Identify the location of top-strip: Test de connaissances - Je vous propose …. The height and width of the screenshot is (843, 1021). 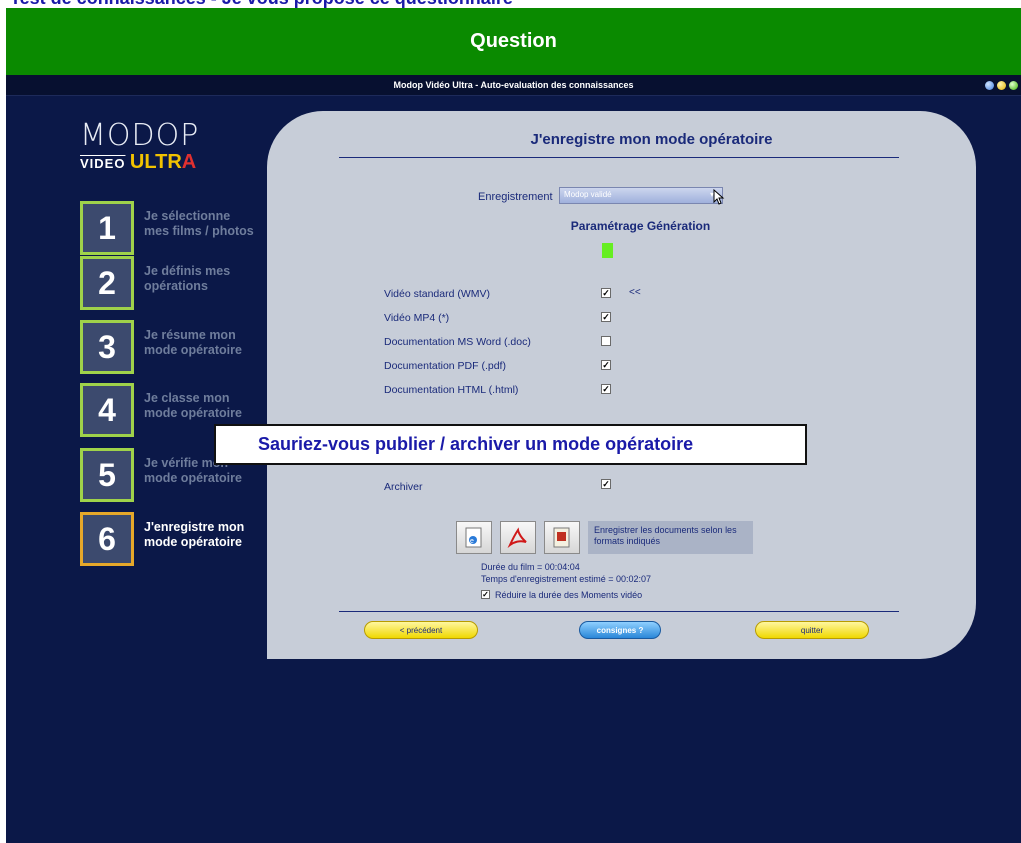
(510, 4).